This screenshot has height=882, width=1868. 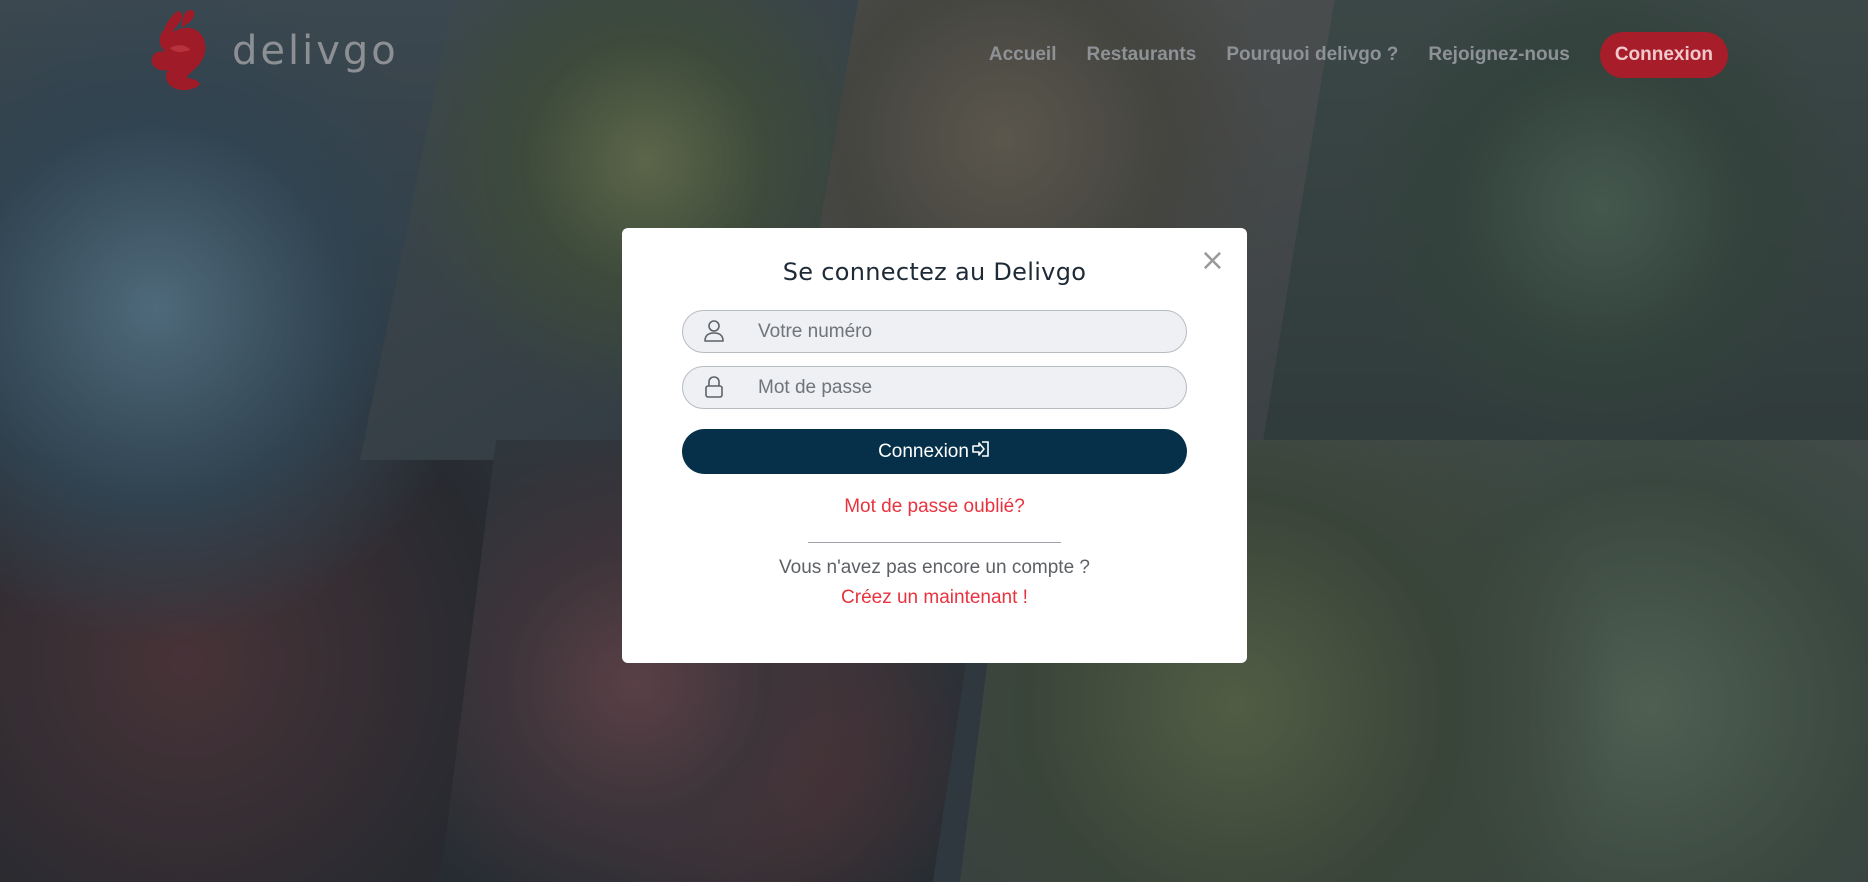 I want to click on brand-logo-link: delivgo, so click(x=272, y=51).